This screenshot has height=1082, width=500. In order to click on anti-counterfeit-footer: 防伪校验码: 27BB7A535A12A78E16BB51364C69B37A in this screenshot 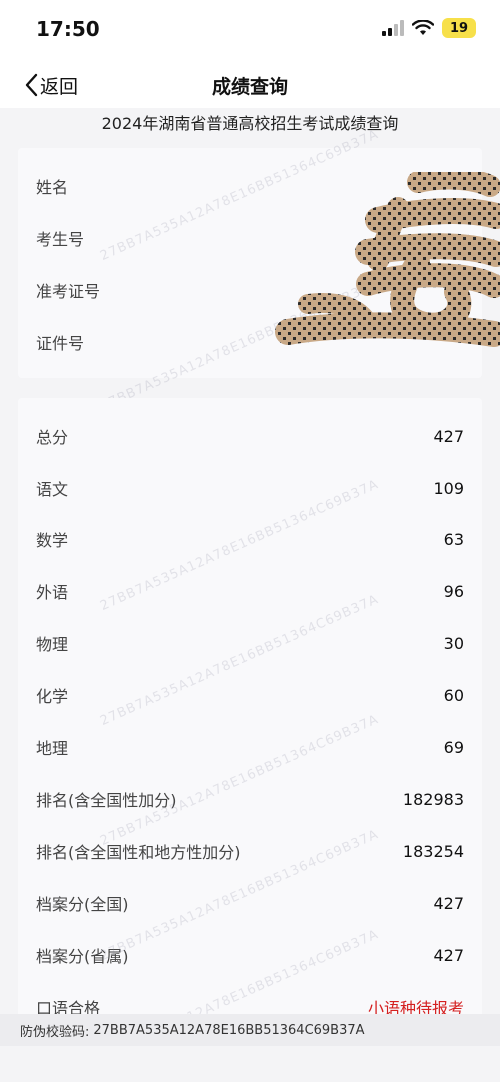, I will do `click(250, 1030)`.